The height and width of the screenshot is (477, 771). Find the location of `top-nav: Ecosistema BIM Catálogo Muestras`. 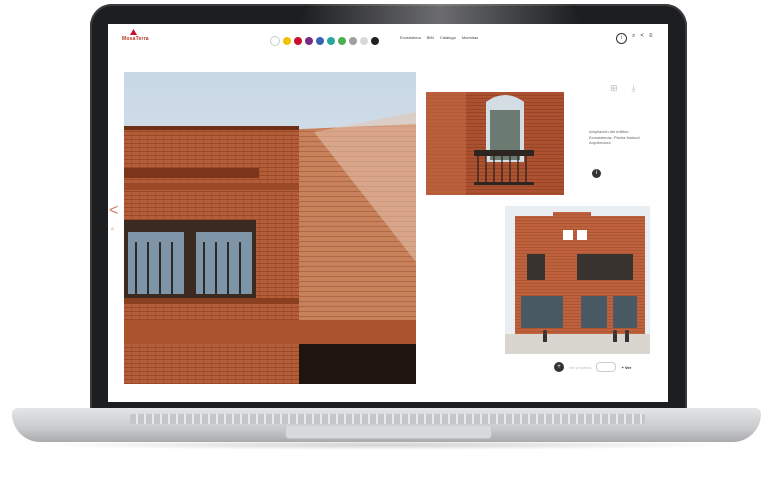

top-nav: Ecosistema BIM Catálogo Muestras is located at coordinates (439, 37).